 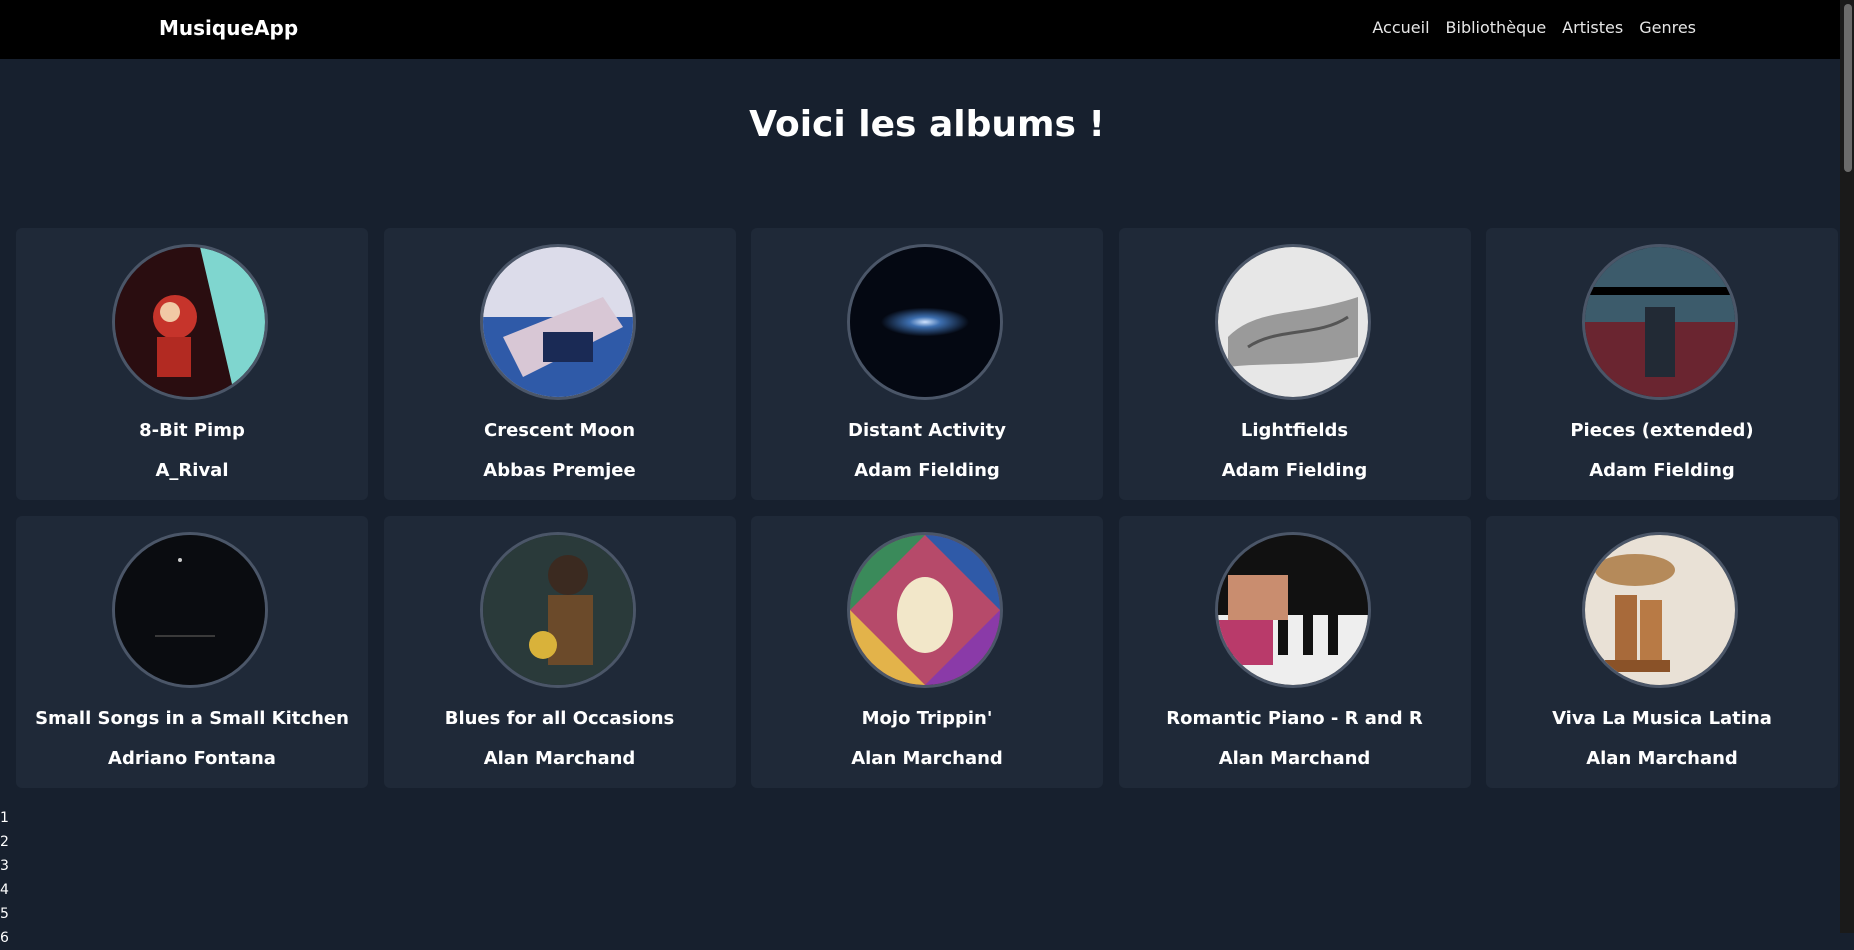 What do you see at coordinates (927, 718) in the screenshot?
I see `album-title: Mojo Trippin'` at bounding box center [927, 718].